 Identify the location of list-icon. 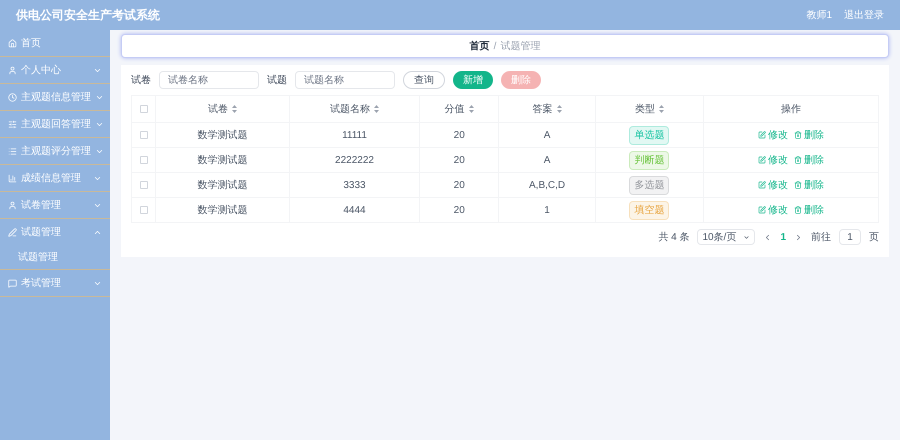
(12, 151).